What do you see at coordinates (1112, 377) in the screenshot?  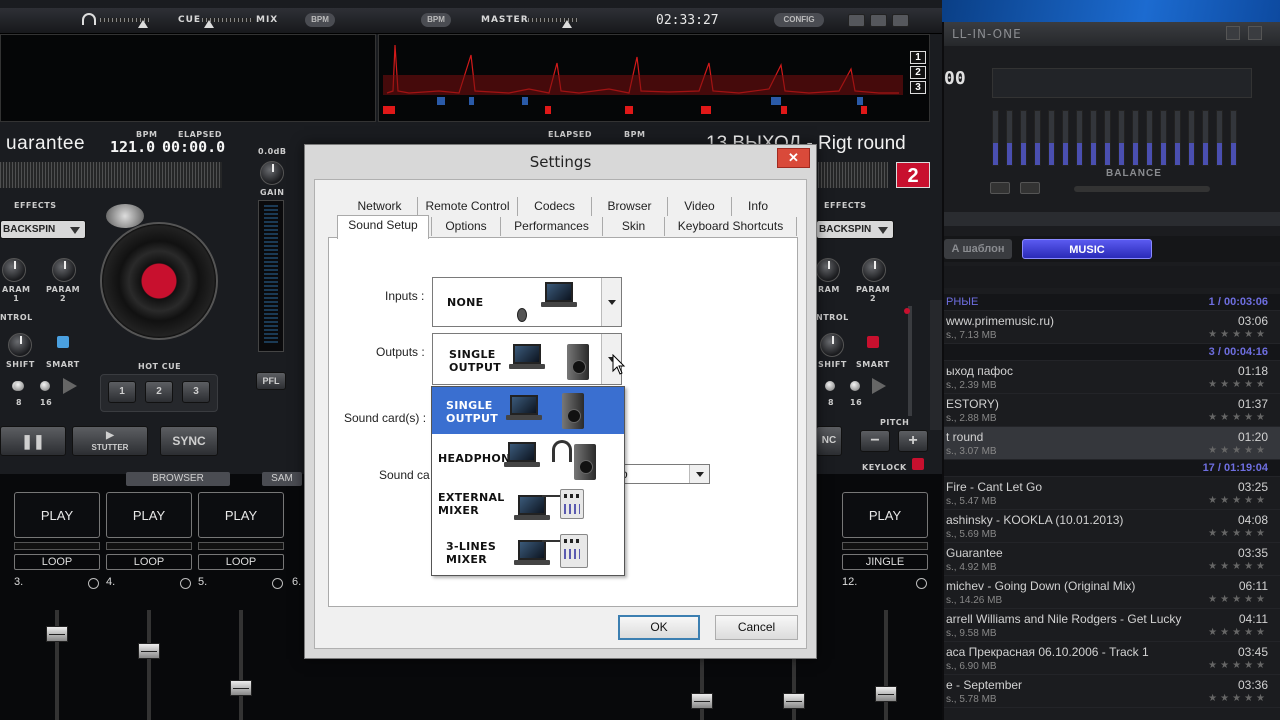 I see `playlist-item: ыход пафос 01:18 s., 2.39 MB ★★★★★` at bounding box center [1112, 377].